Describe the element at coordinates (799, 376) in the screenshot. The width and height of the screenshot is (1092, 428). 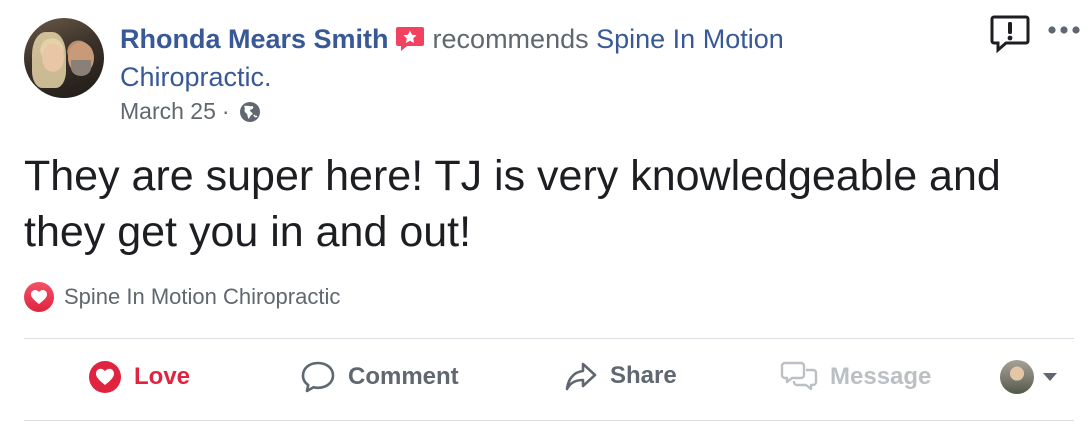
I see `message-icon` at that location.